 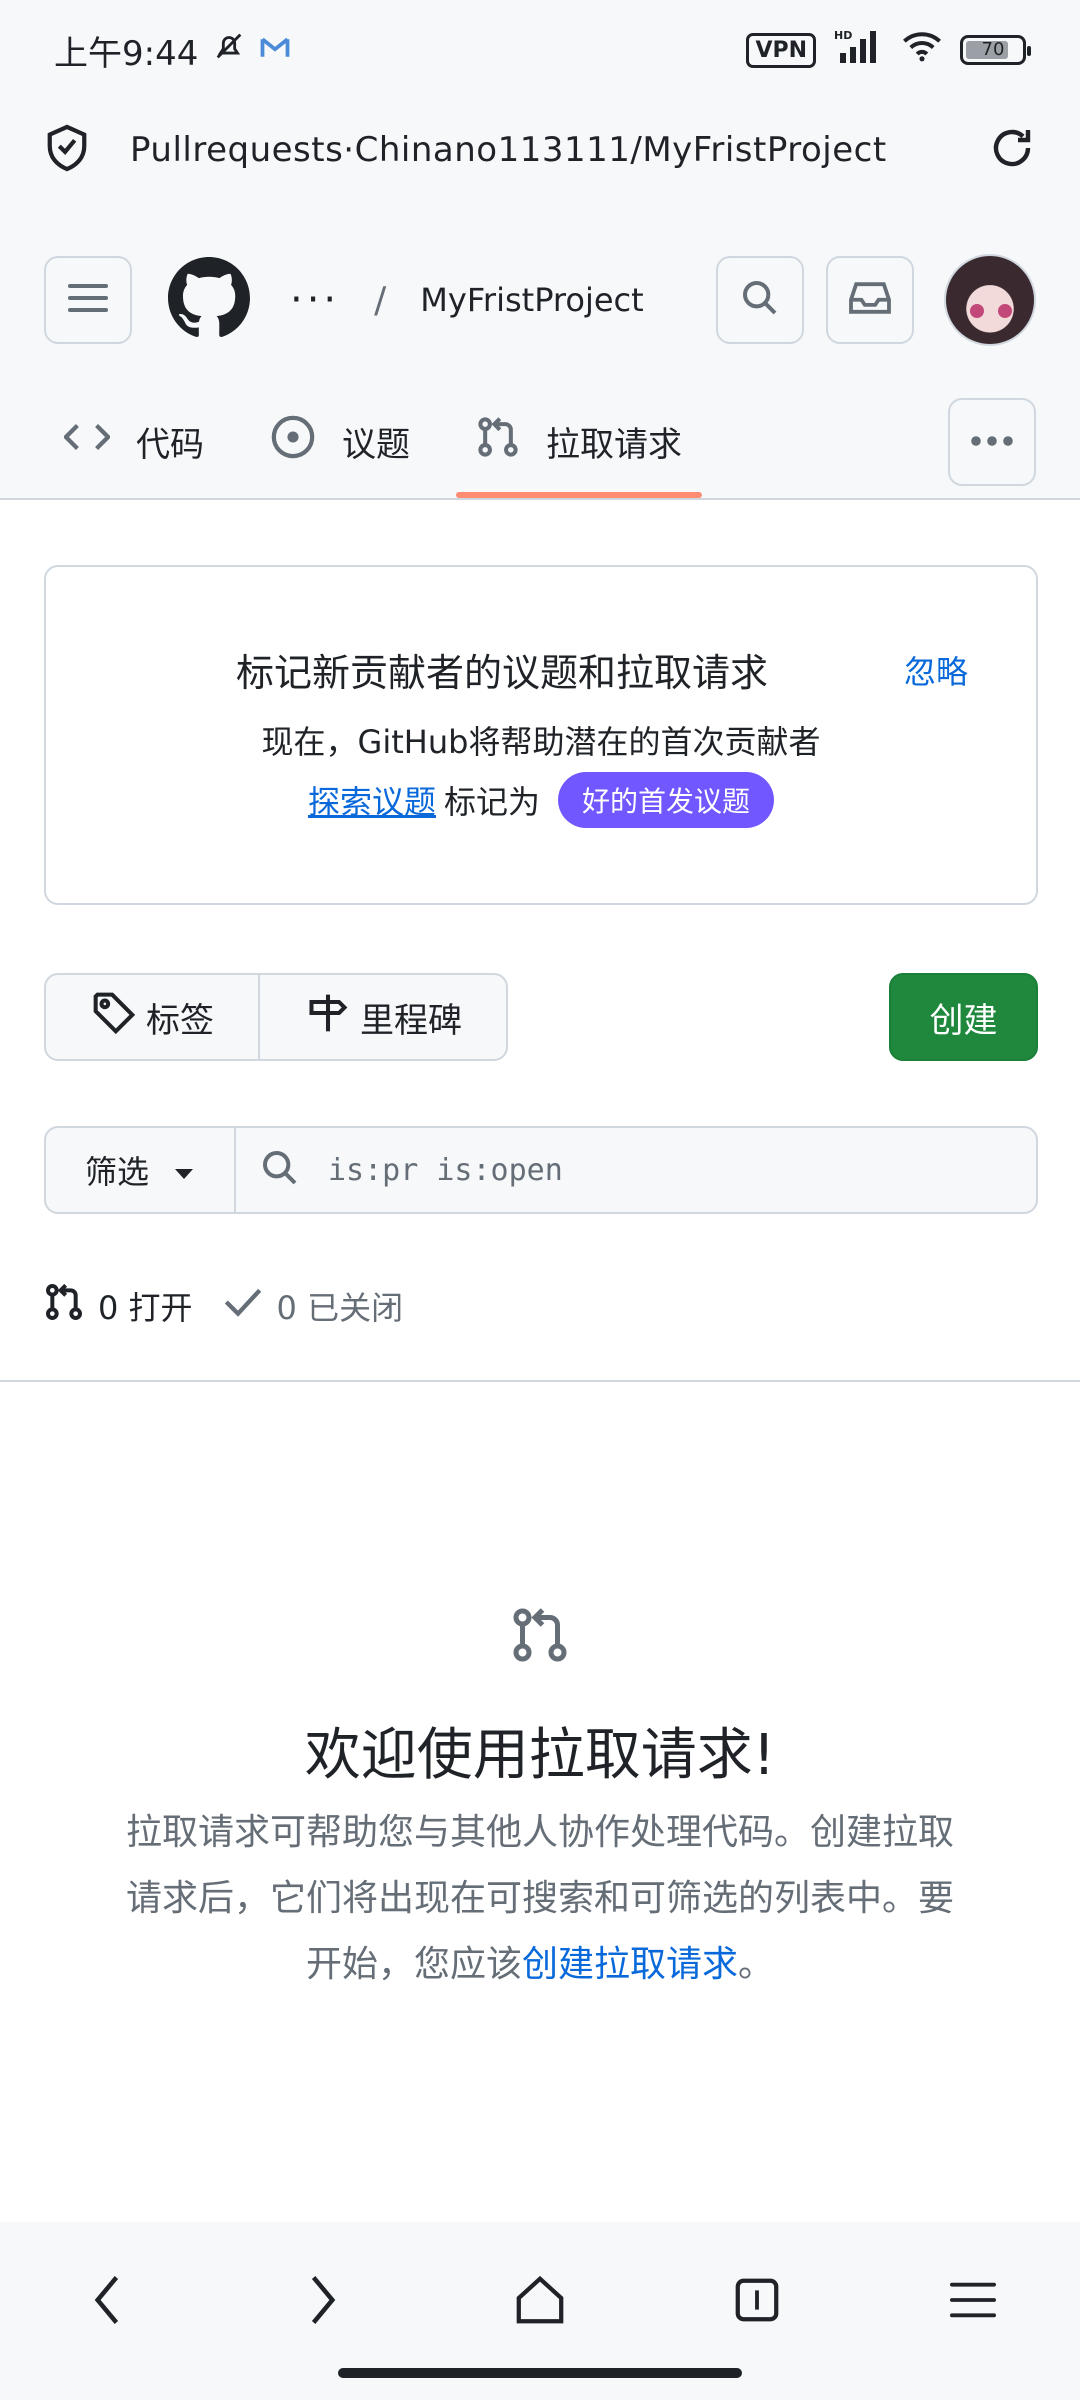 What do you see at coordinates (229, 50) in the screenshot?
I see `mute-icon` at bounding box center [229, 50].